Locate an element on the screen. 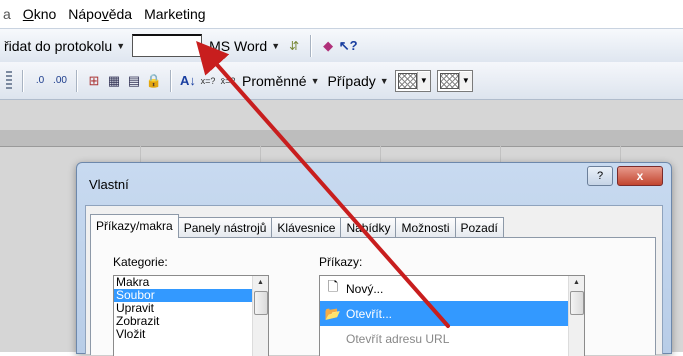  table-icon: ⊞ is located at coordinates (94, 81).